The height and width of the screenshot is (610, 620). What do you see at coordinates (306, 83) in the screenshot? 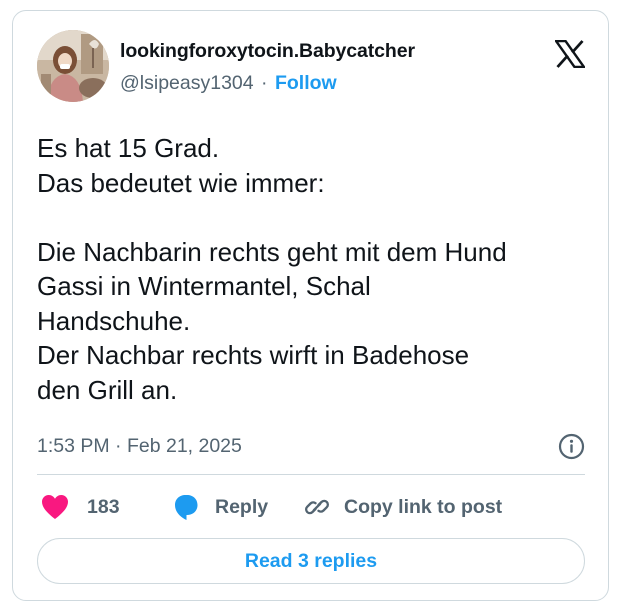
I see `follow-button: Follow` at bounding box center [306, 83].